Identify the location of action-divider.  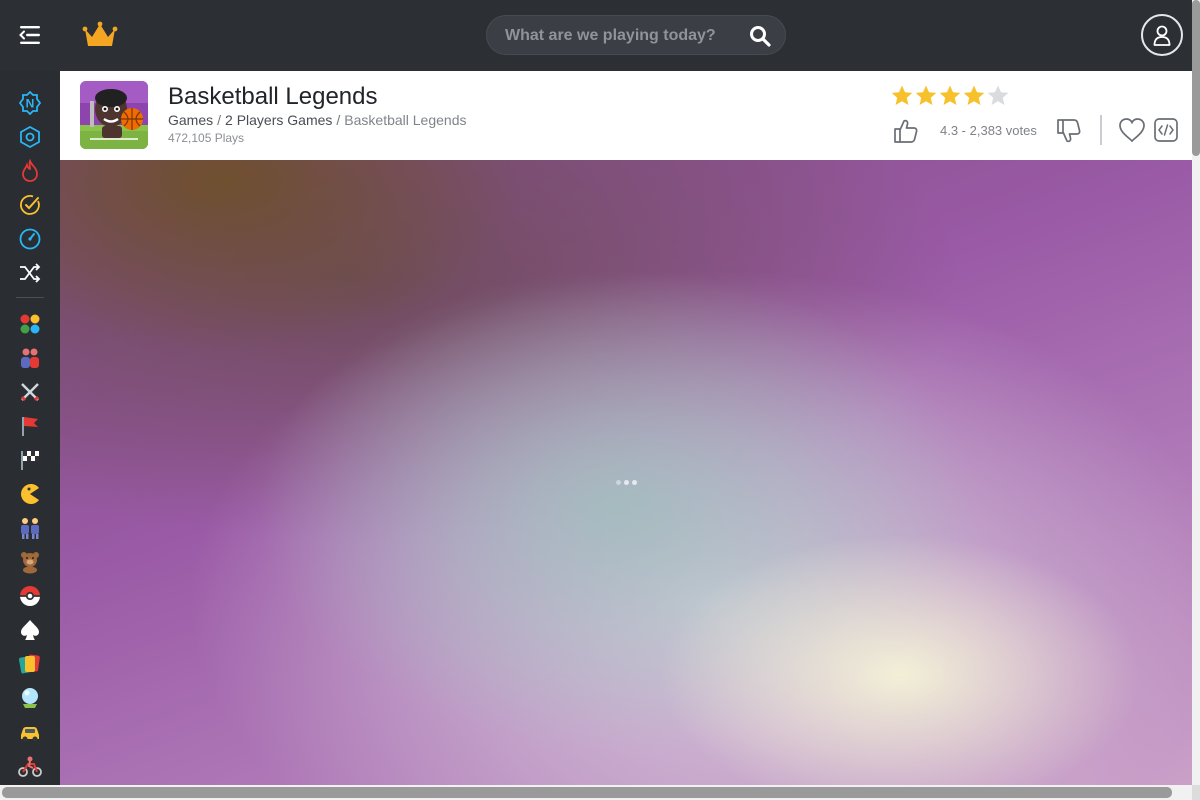
(1101, 130).